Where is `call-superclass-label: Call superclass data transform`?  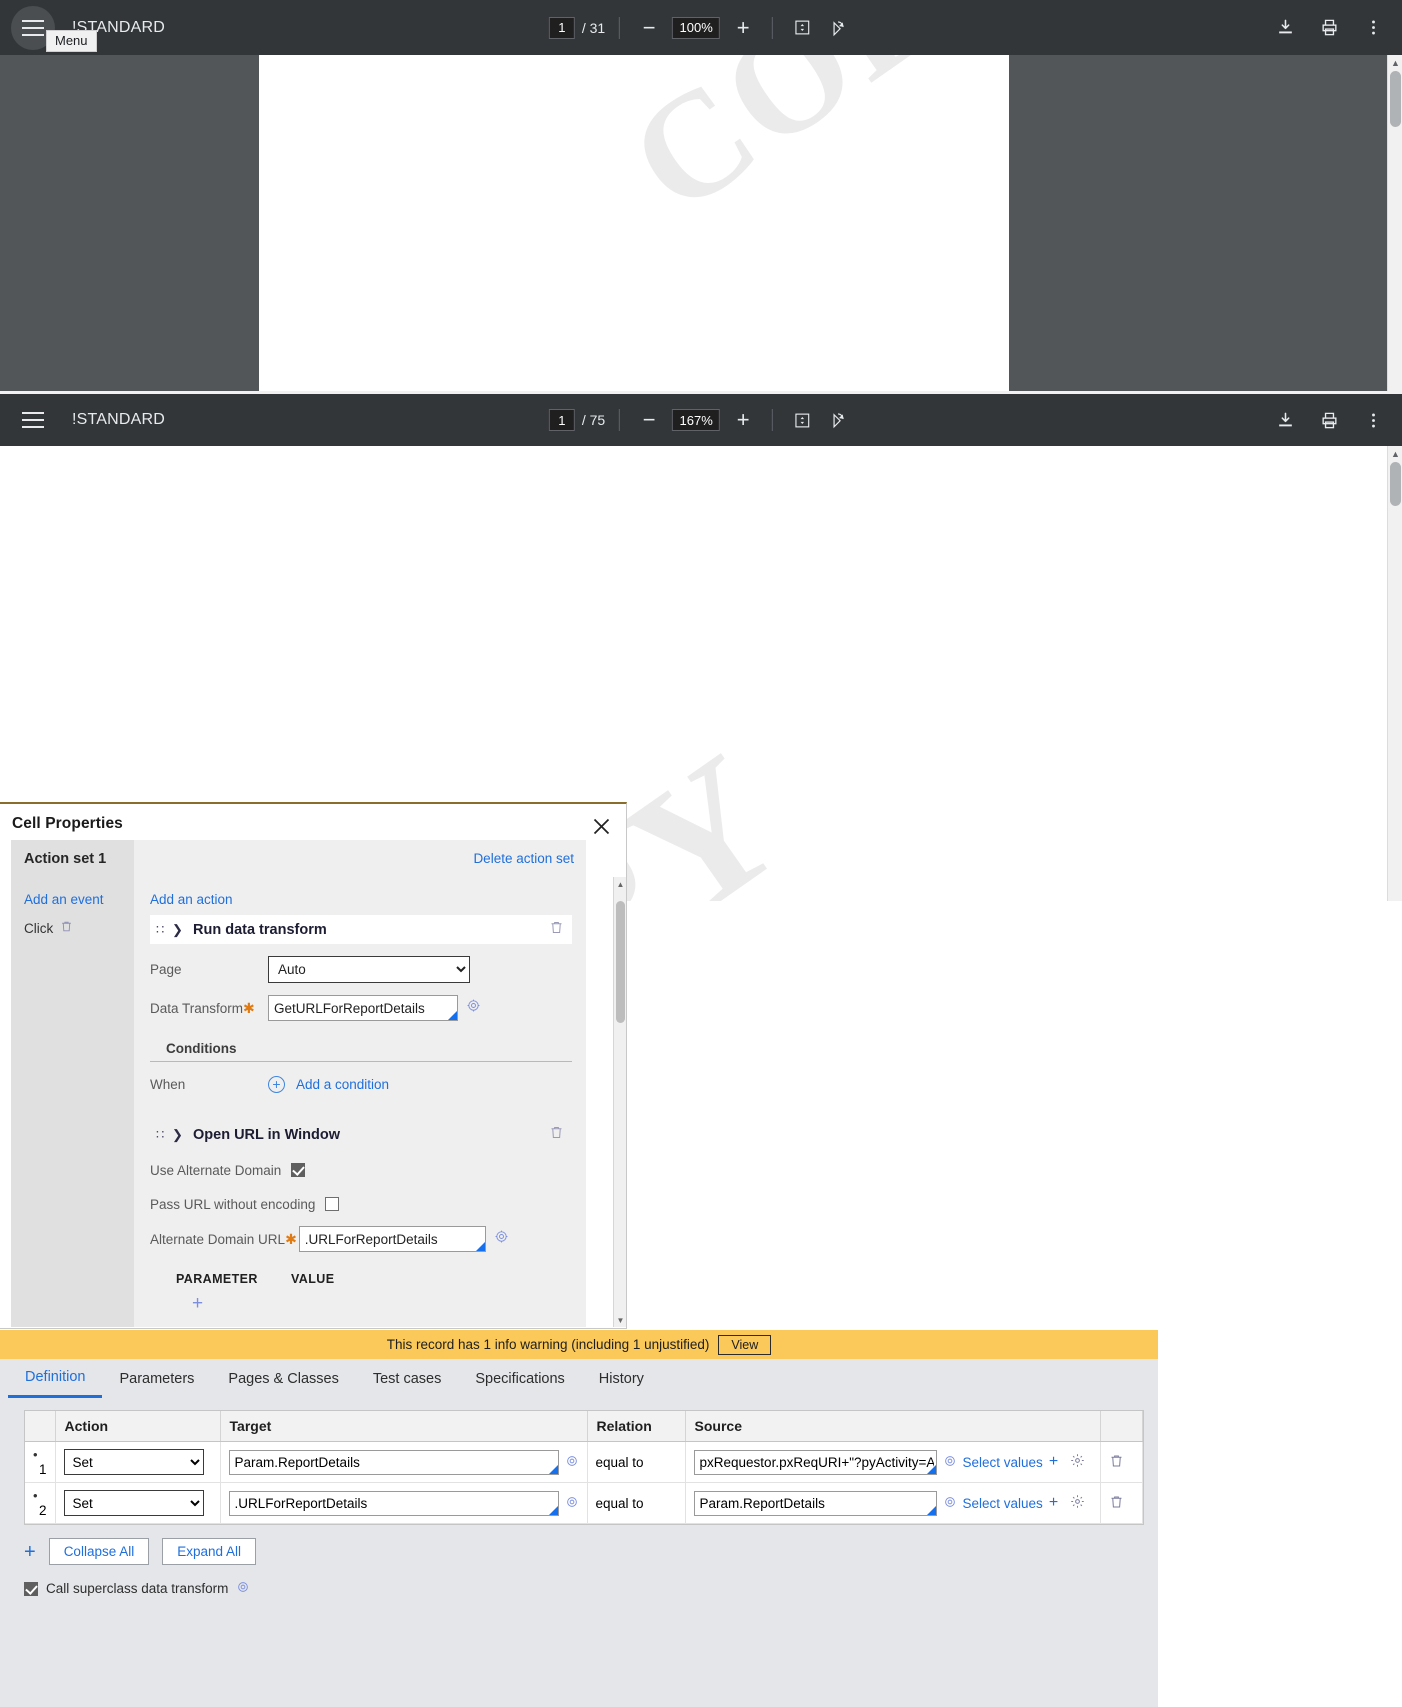
call-superclass-label: Call superclass data transform is located at coordinates (137, 1588).